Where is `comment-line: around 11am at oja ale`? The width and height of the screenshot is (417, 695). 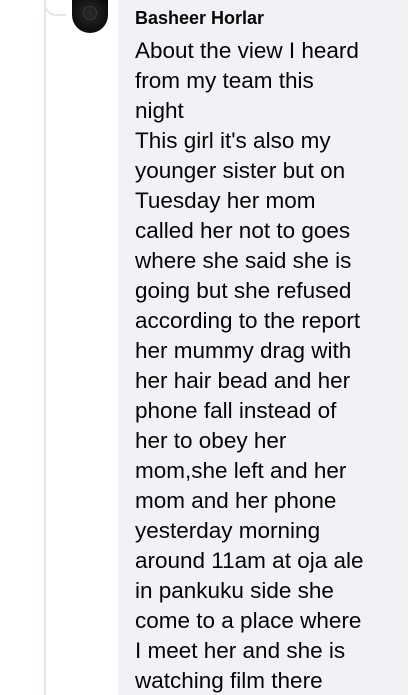 comment-line: around 11am at oja ale is located at coordinates (249, 560).